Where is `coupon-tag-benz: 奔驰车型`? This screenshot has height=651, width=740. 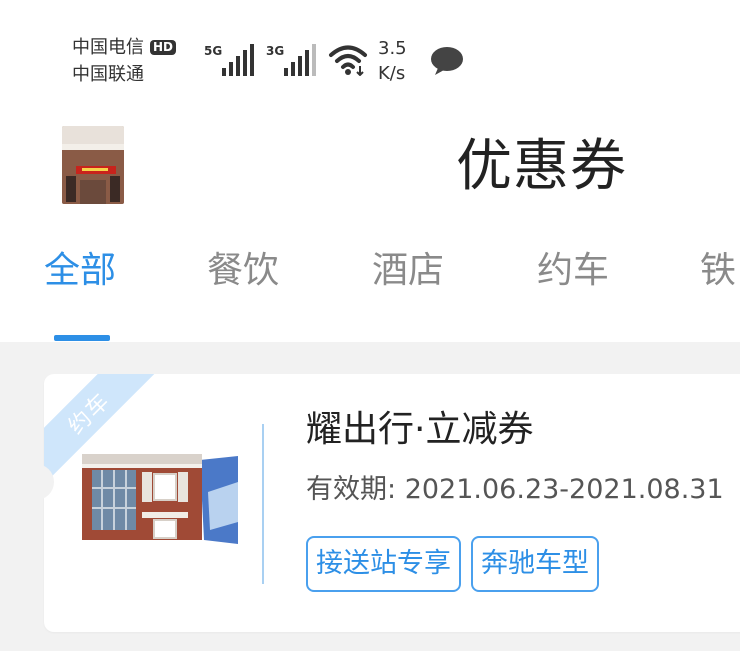
coupon-tag-benz: 奔驰车型 is located at coordinates (535, 564).